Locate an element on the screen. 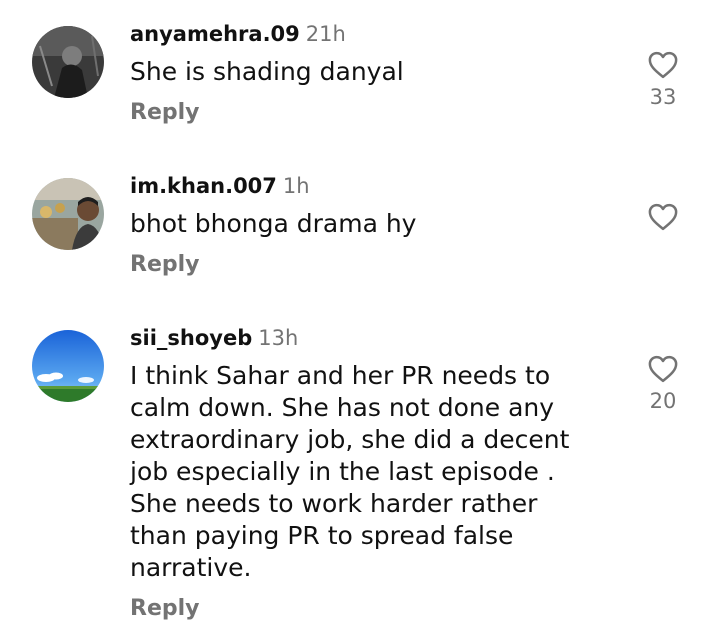 This screenshot has width=720, height=632. comment-text: She is shading danyal is located at coordinates (267, 71).